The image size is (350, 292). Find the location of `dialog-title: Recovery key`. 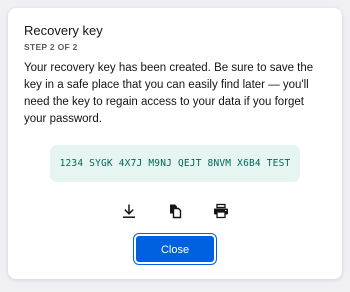

dialog-title: Recovery key is located at coordinates (63, 30).